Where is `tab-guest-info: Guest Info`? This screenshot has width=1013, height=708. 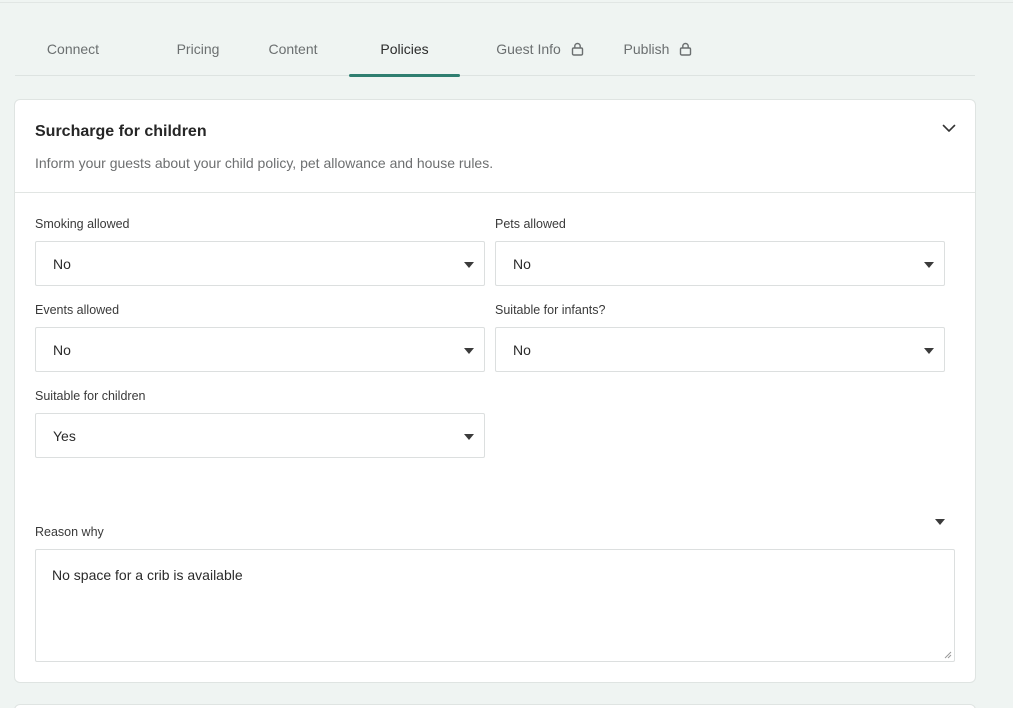 tab-guest-info: Guest Info is located at coordinates (540, 48).